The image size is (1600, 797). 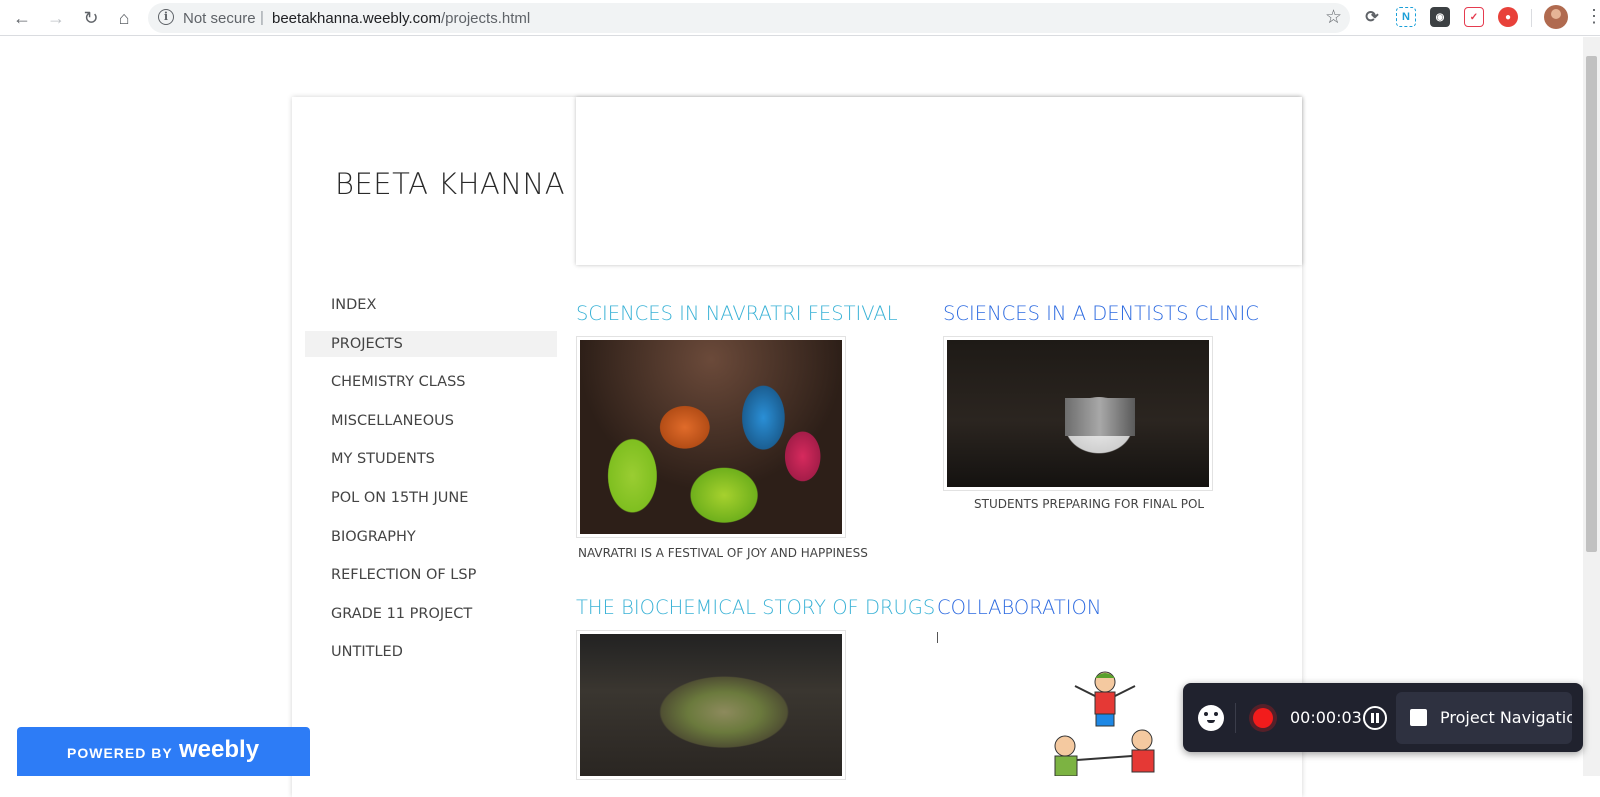 I want to click on security-label: Not secure, so click(x=219, y=18).